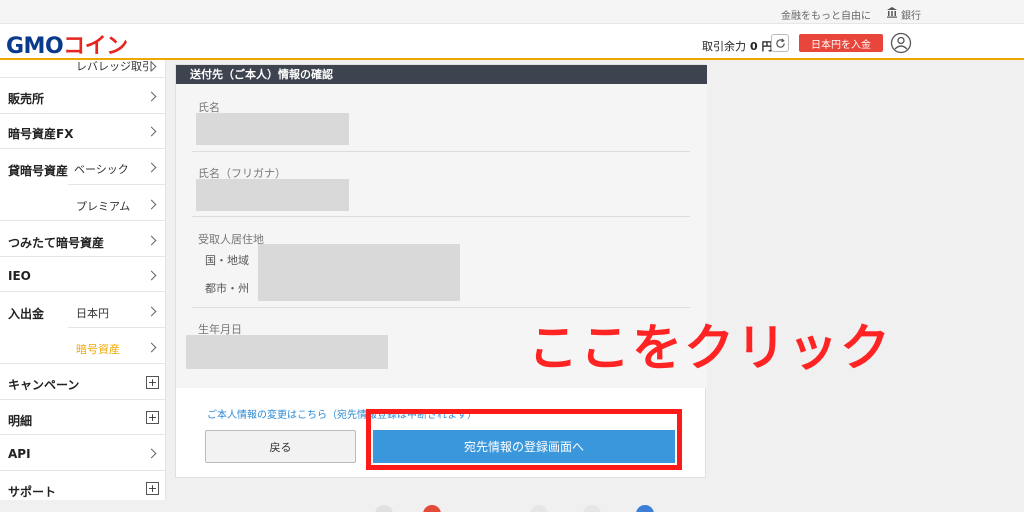 The height and width of the screenshot is (512, 1024). What do you see at coordinates (83, 382) in the screenshot?
I see `sidebar-item-campaign: キャンペーン +` at bounding box center [83, 382].